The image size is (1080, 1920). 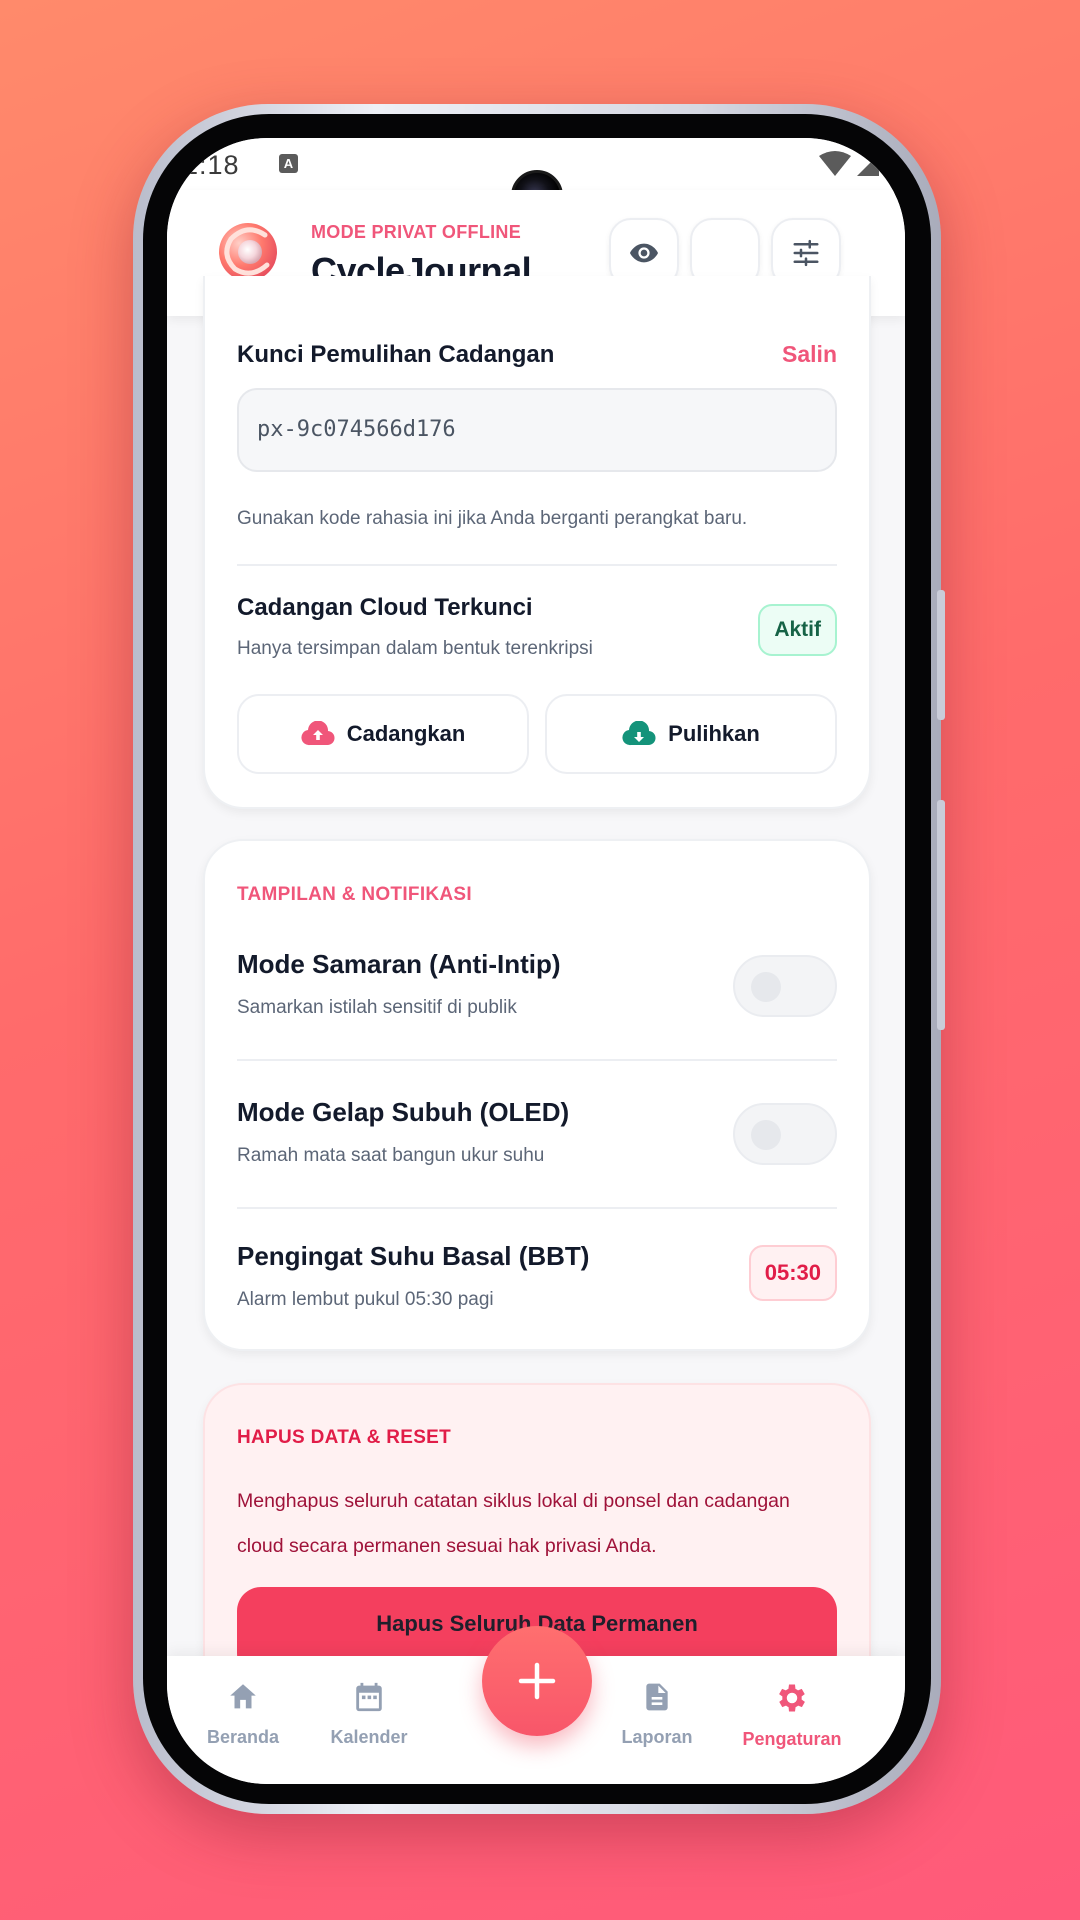 I want to click on volume-button, so click(x=941, y=915).